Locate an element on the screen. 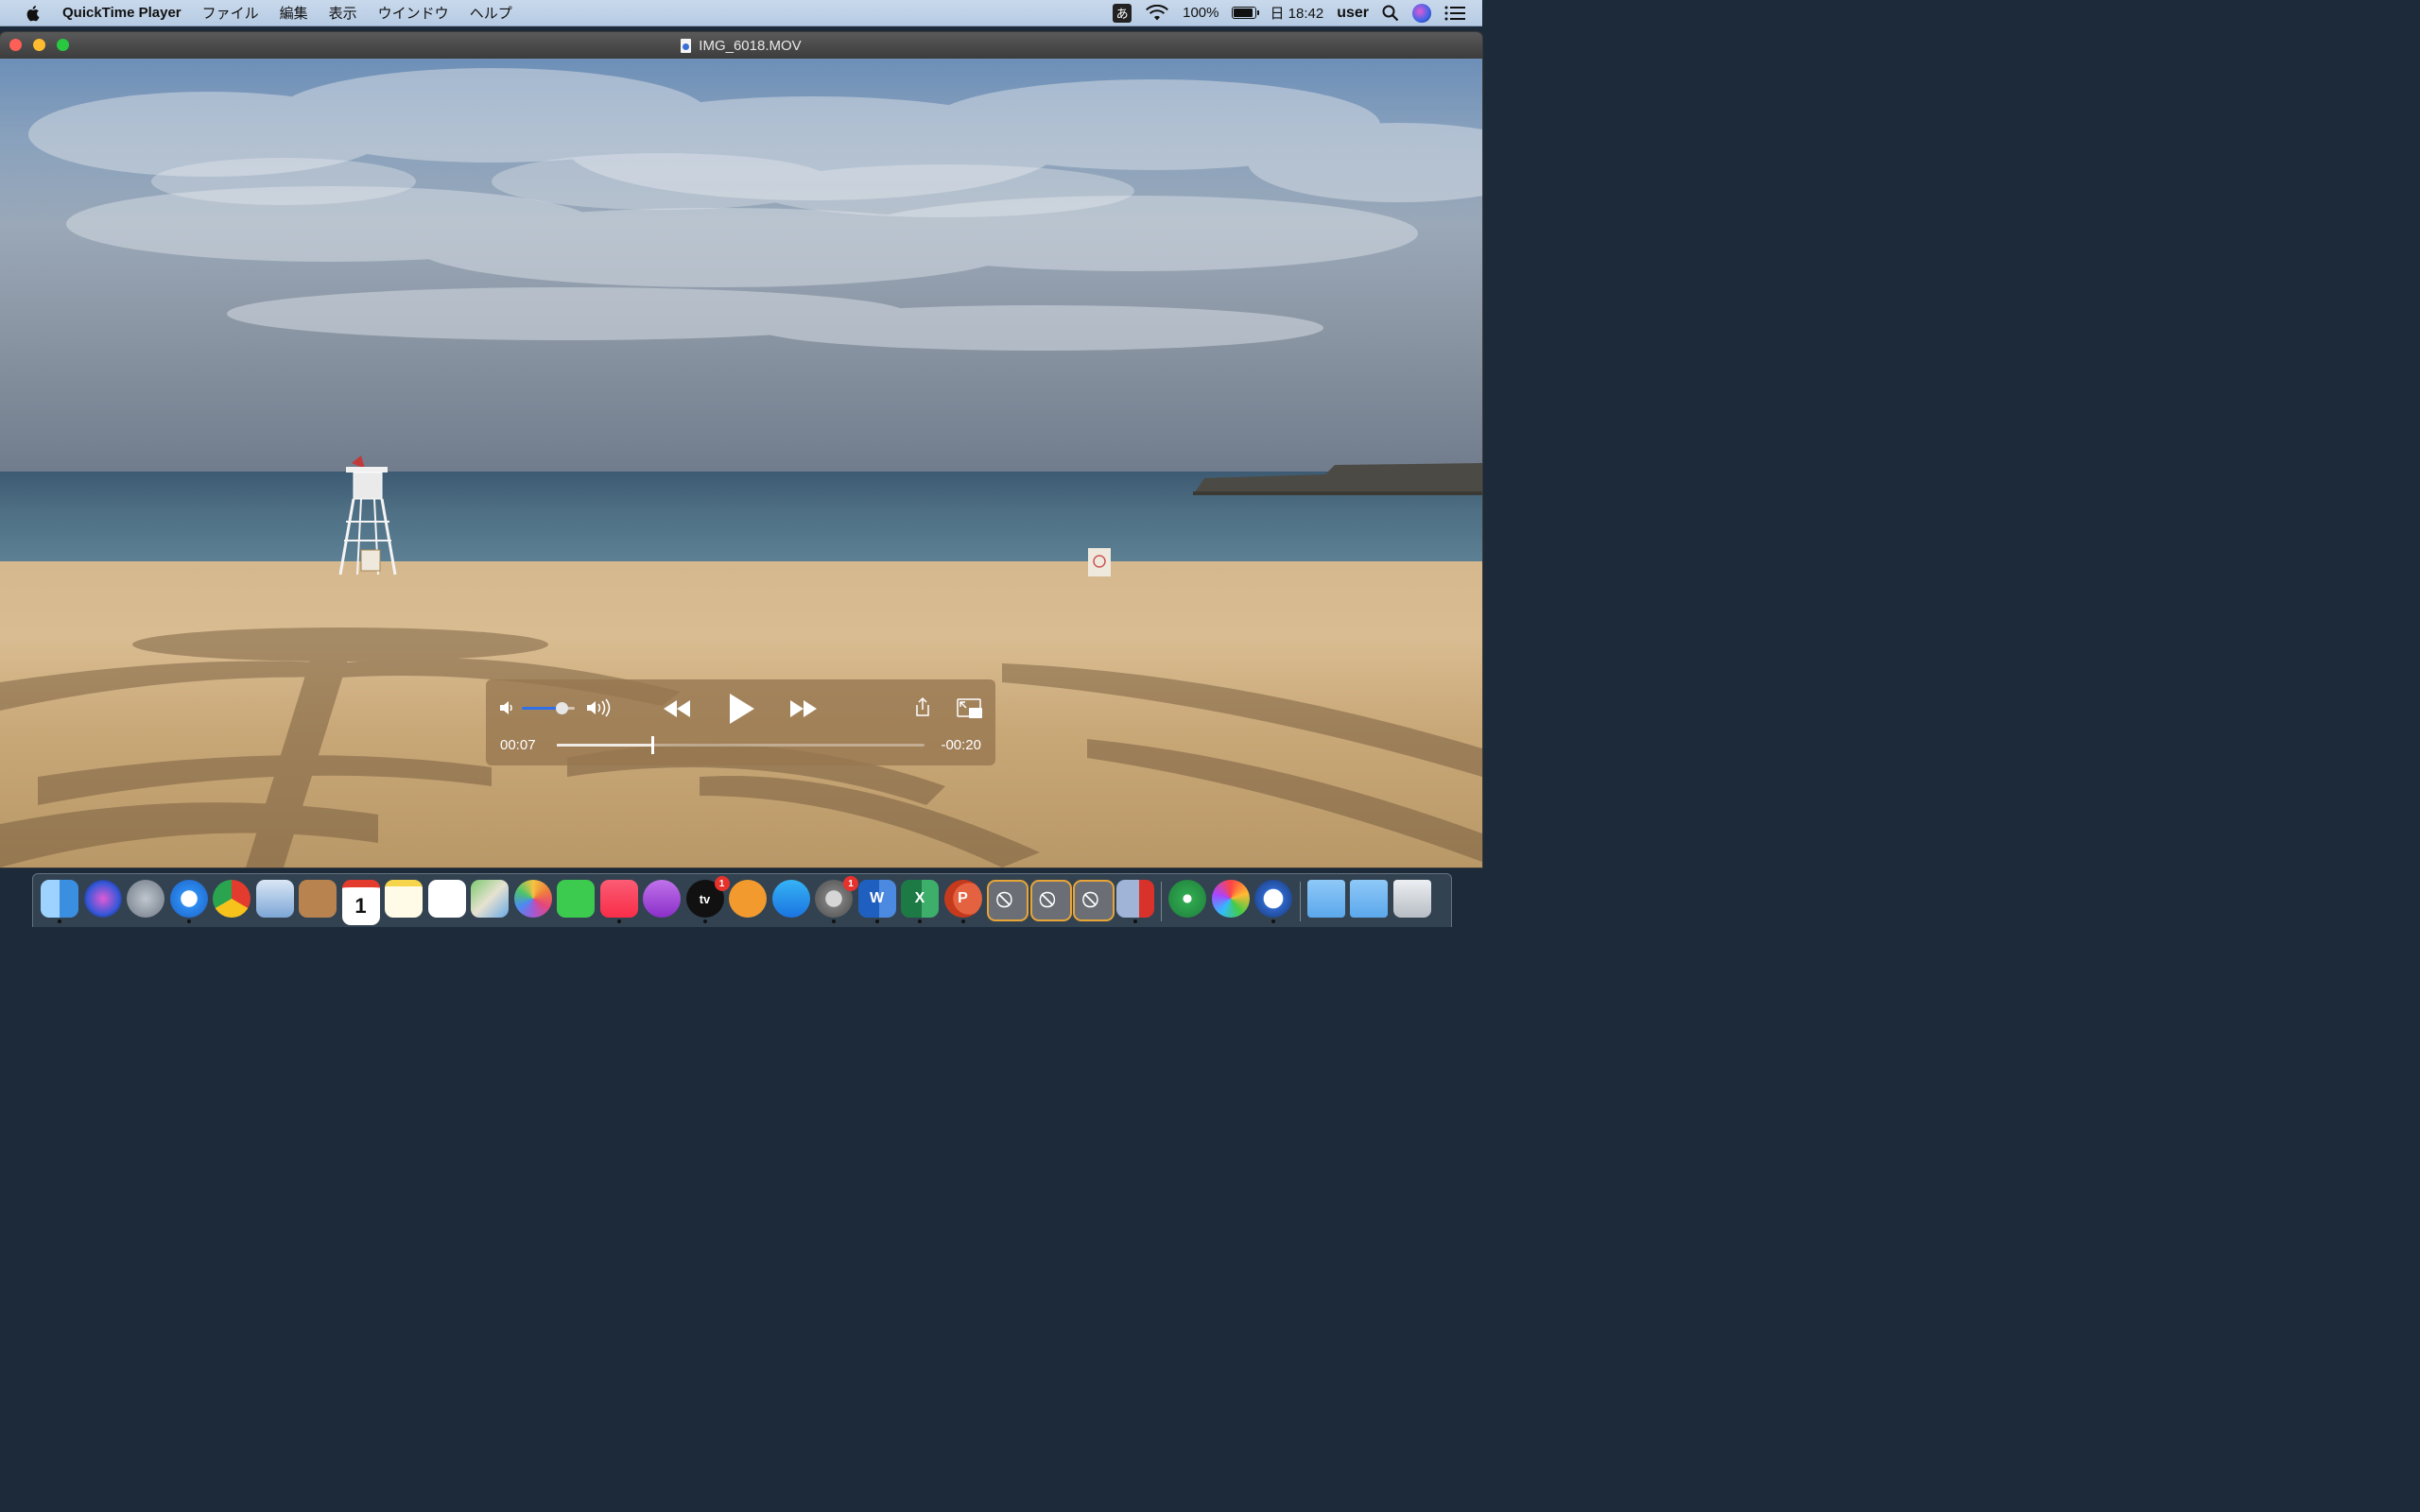  dock-item-siri is located at coordinates (103, 899).